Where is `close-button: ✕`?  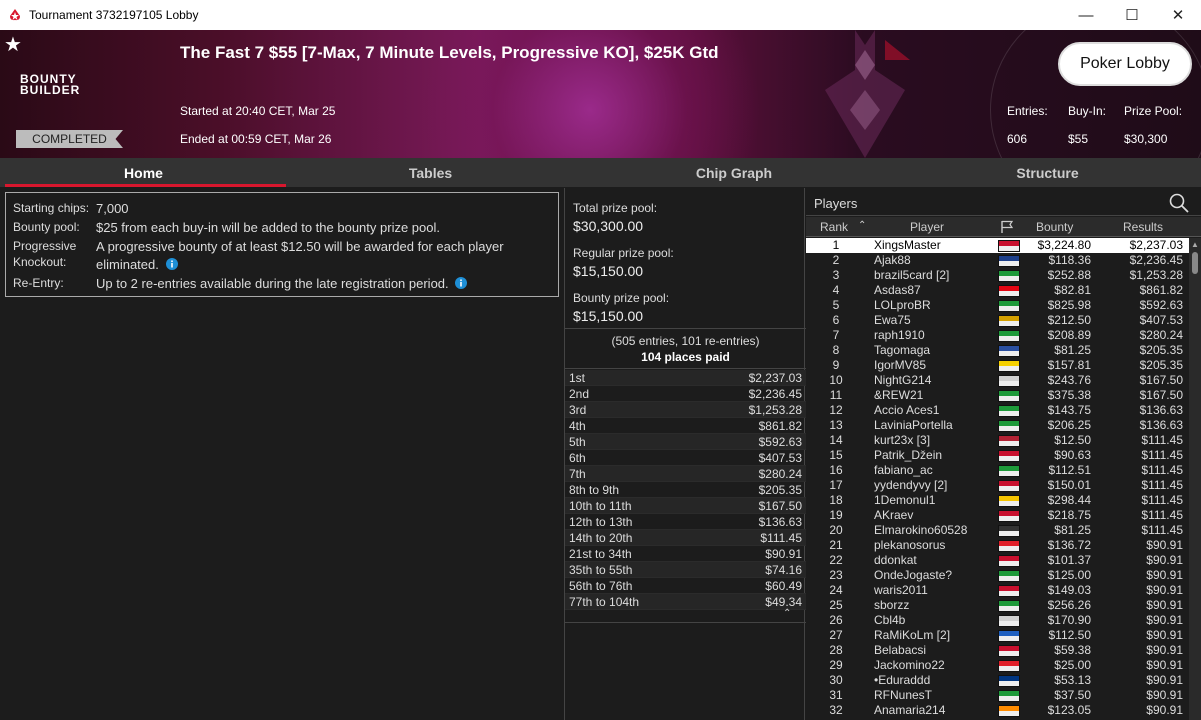 close-button: ✕ is located at coordinates (1178, 15).